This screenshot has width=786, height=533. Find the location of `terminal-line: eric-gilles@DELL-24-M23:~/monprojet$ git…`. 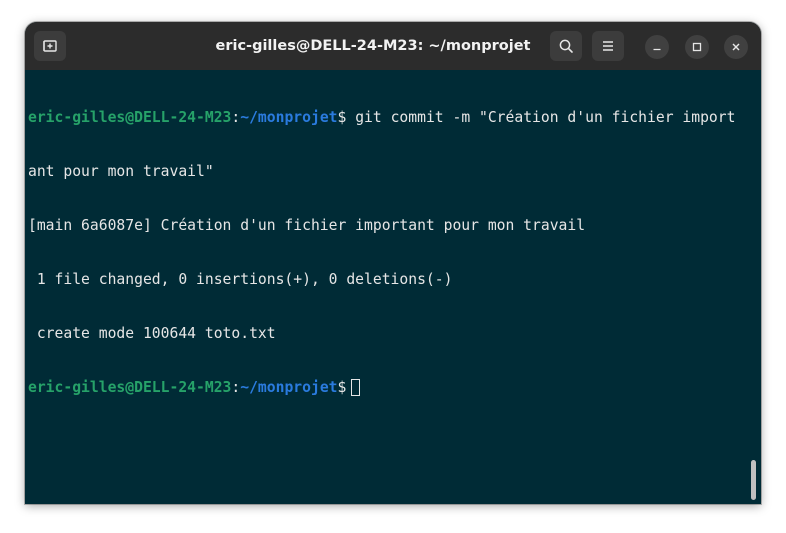

terminal-line: eric-gilles@DELL-24-M23:~/monprojet$ git… is located at coordinates (392, 118).